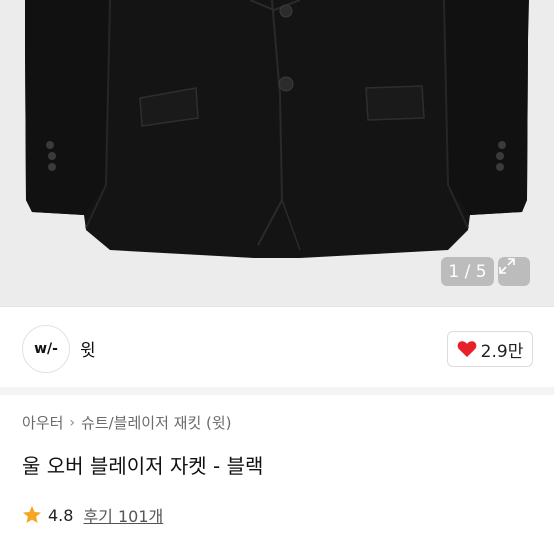  I want to click on shop-name: 윗, so click(88, 348).